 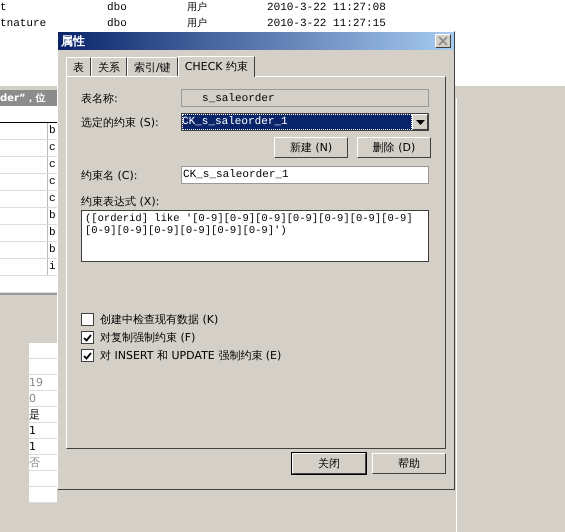 What do you see at coordinates (109, 66) in the screenshot?
I see `tab: 关系` at bounding box center [109, 66].